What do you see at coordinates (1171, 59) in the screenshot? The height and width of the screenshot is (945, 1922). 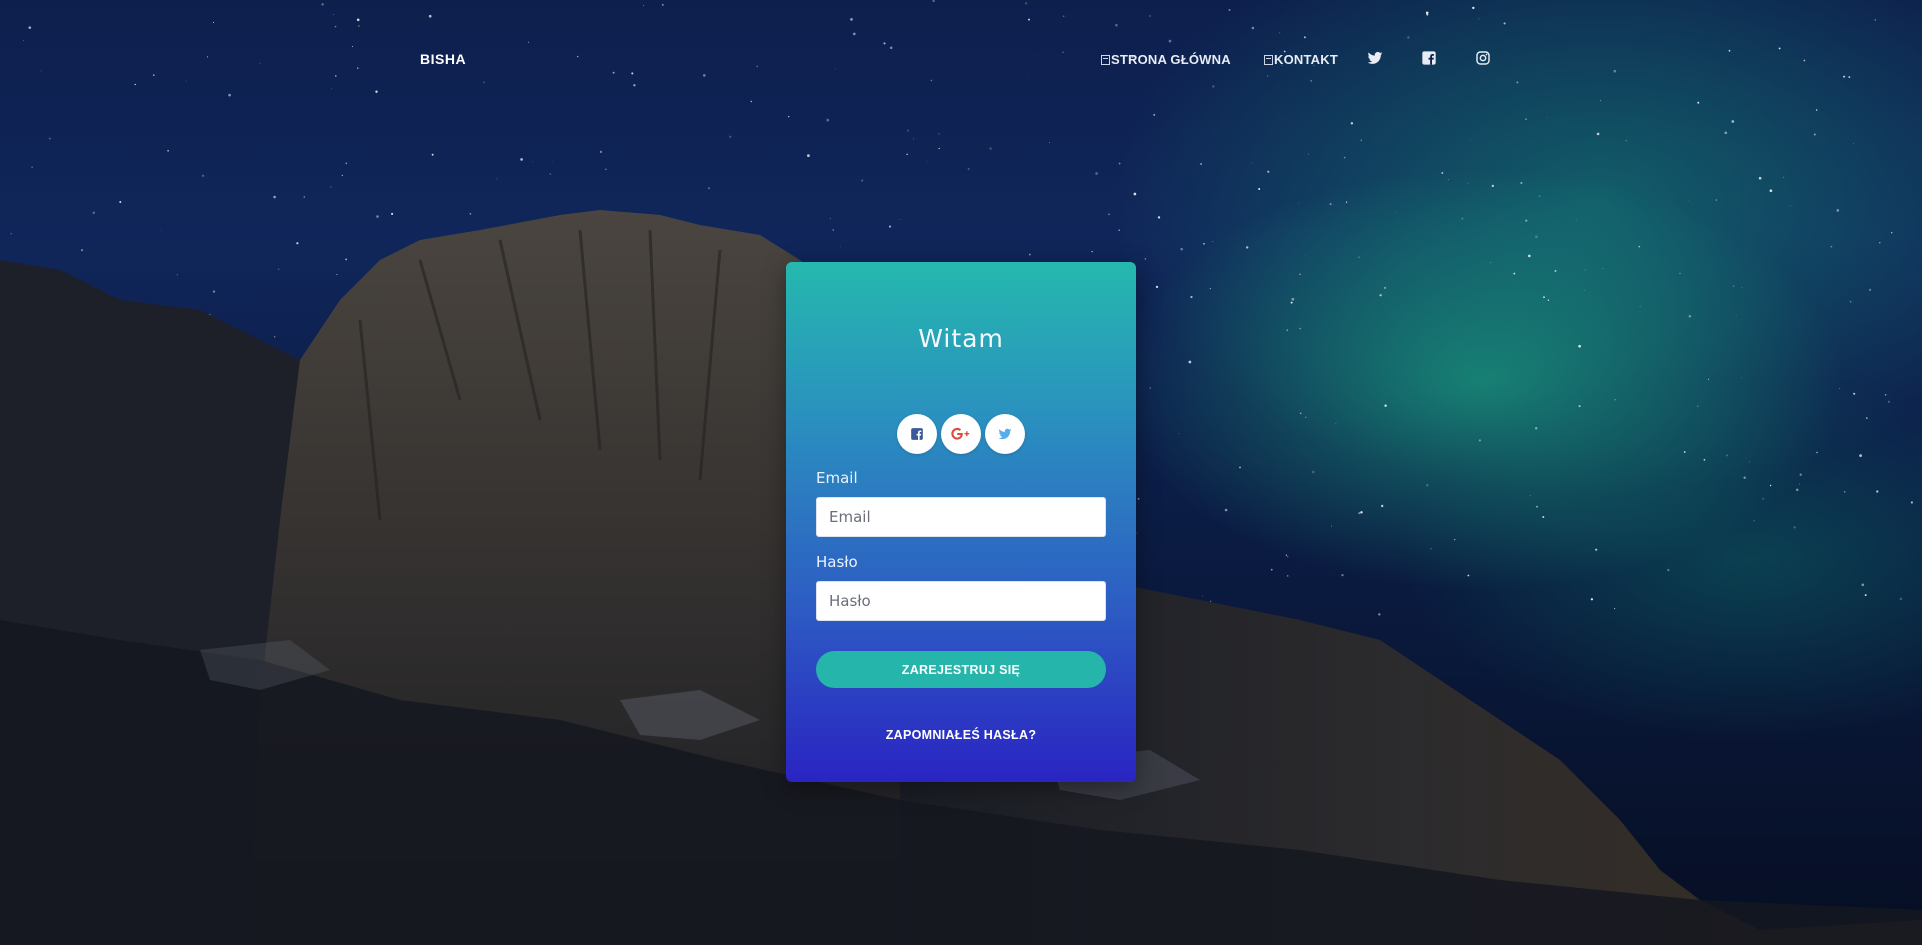 I see `nav-link-home-label: STRONA GŁÓWNA` at bounding box center [1171, 59].